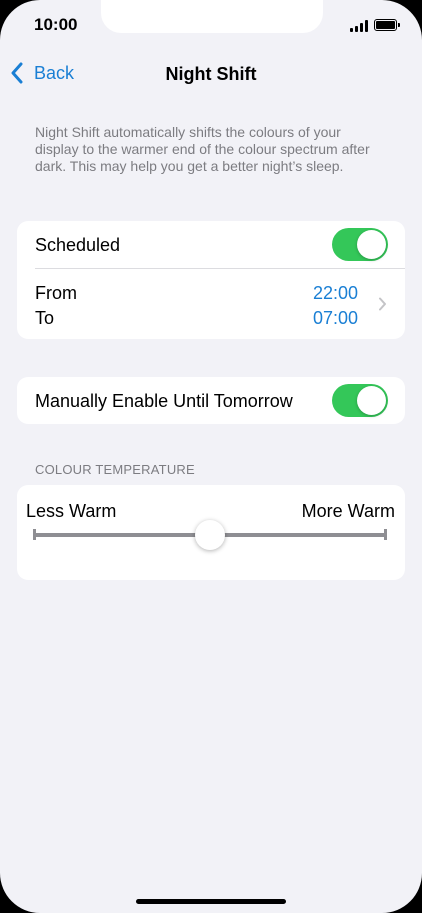 The image size is (422, 913). Describe the element at coordinates (71, 511) in the screenshot. I see `less-warm-label: Less Warm` at that location.